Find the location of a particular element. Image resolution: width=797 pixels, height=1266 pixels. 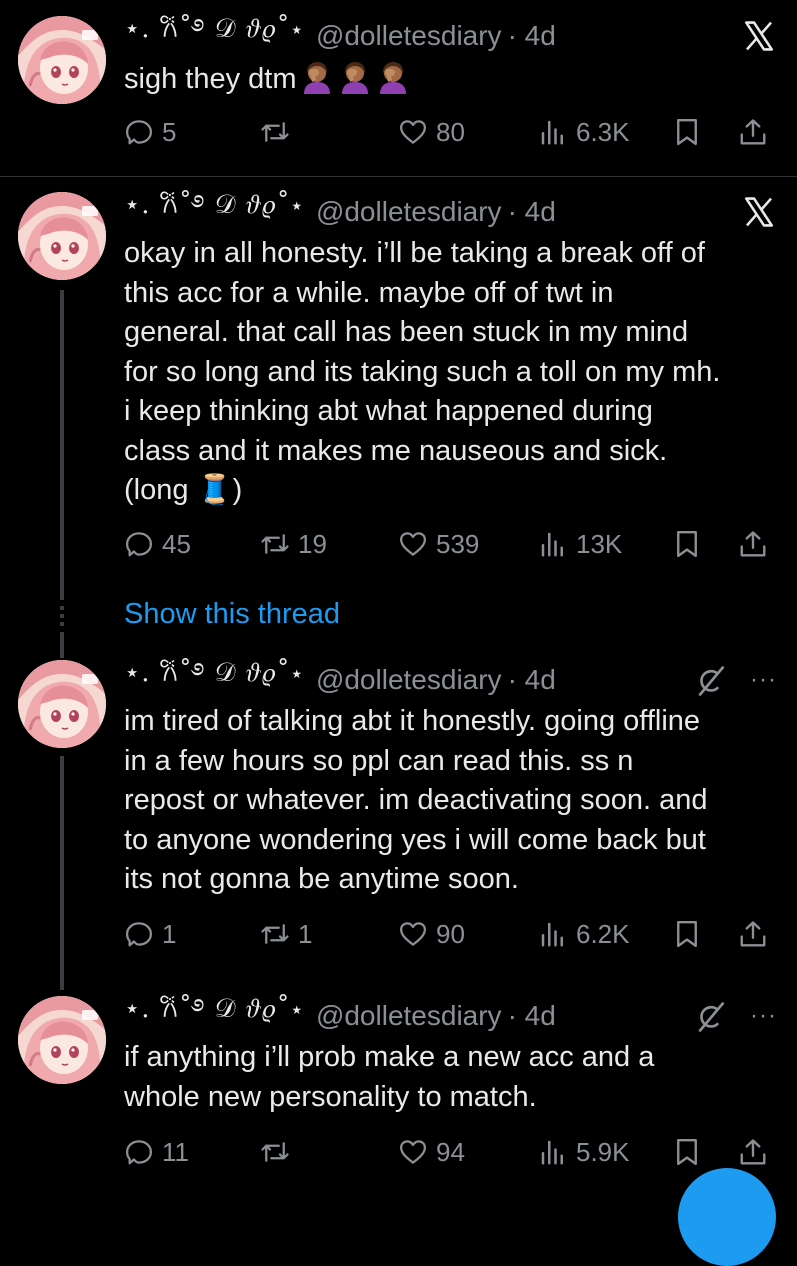

reply-count: 1 is located at coordinates (169, 933).